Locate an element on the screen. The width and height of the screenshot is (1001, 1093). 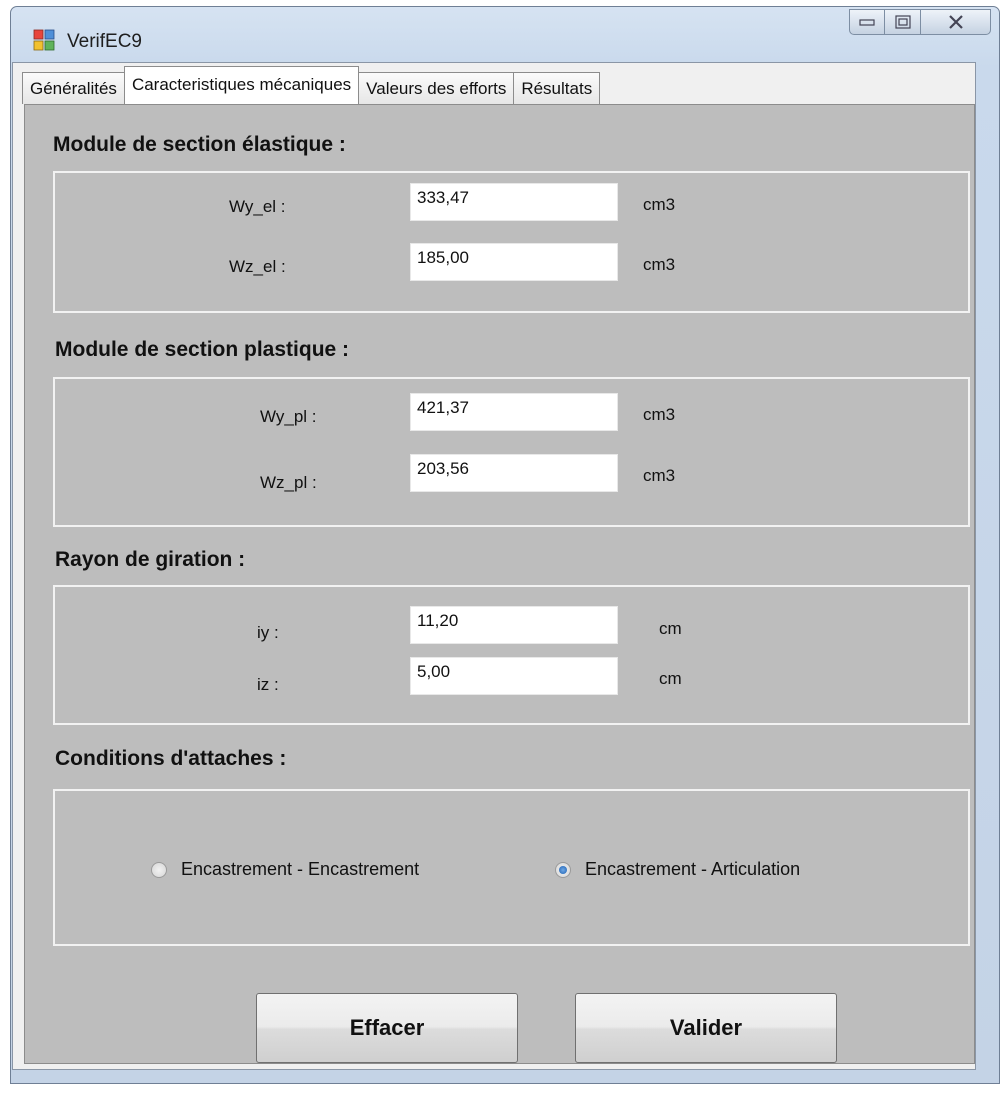
wz-el-input is located at coordinates (514, 262).